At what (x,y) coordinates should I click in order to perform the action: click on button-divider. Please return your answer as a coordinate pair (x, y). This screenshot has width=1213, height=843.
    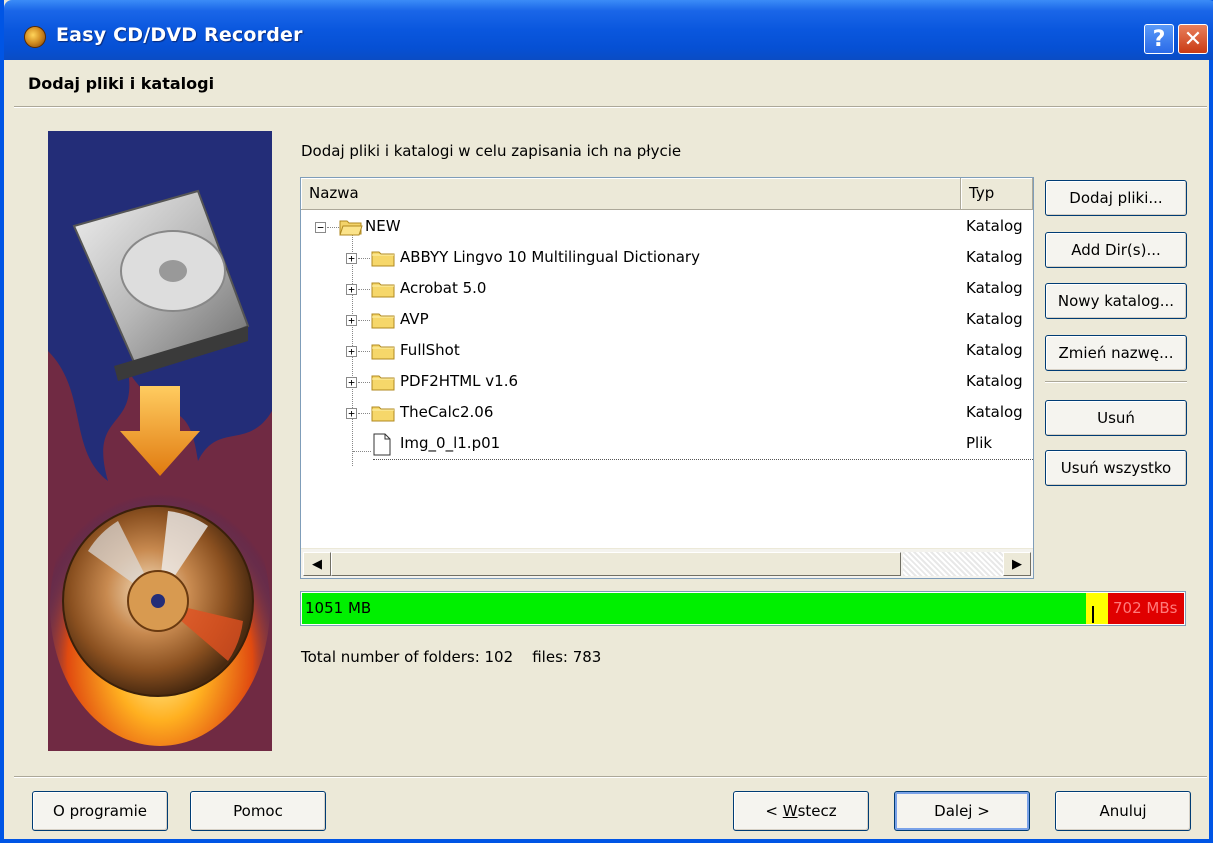
    Looking at the image, I should click on (1116, 382).